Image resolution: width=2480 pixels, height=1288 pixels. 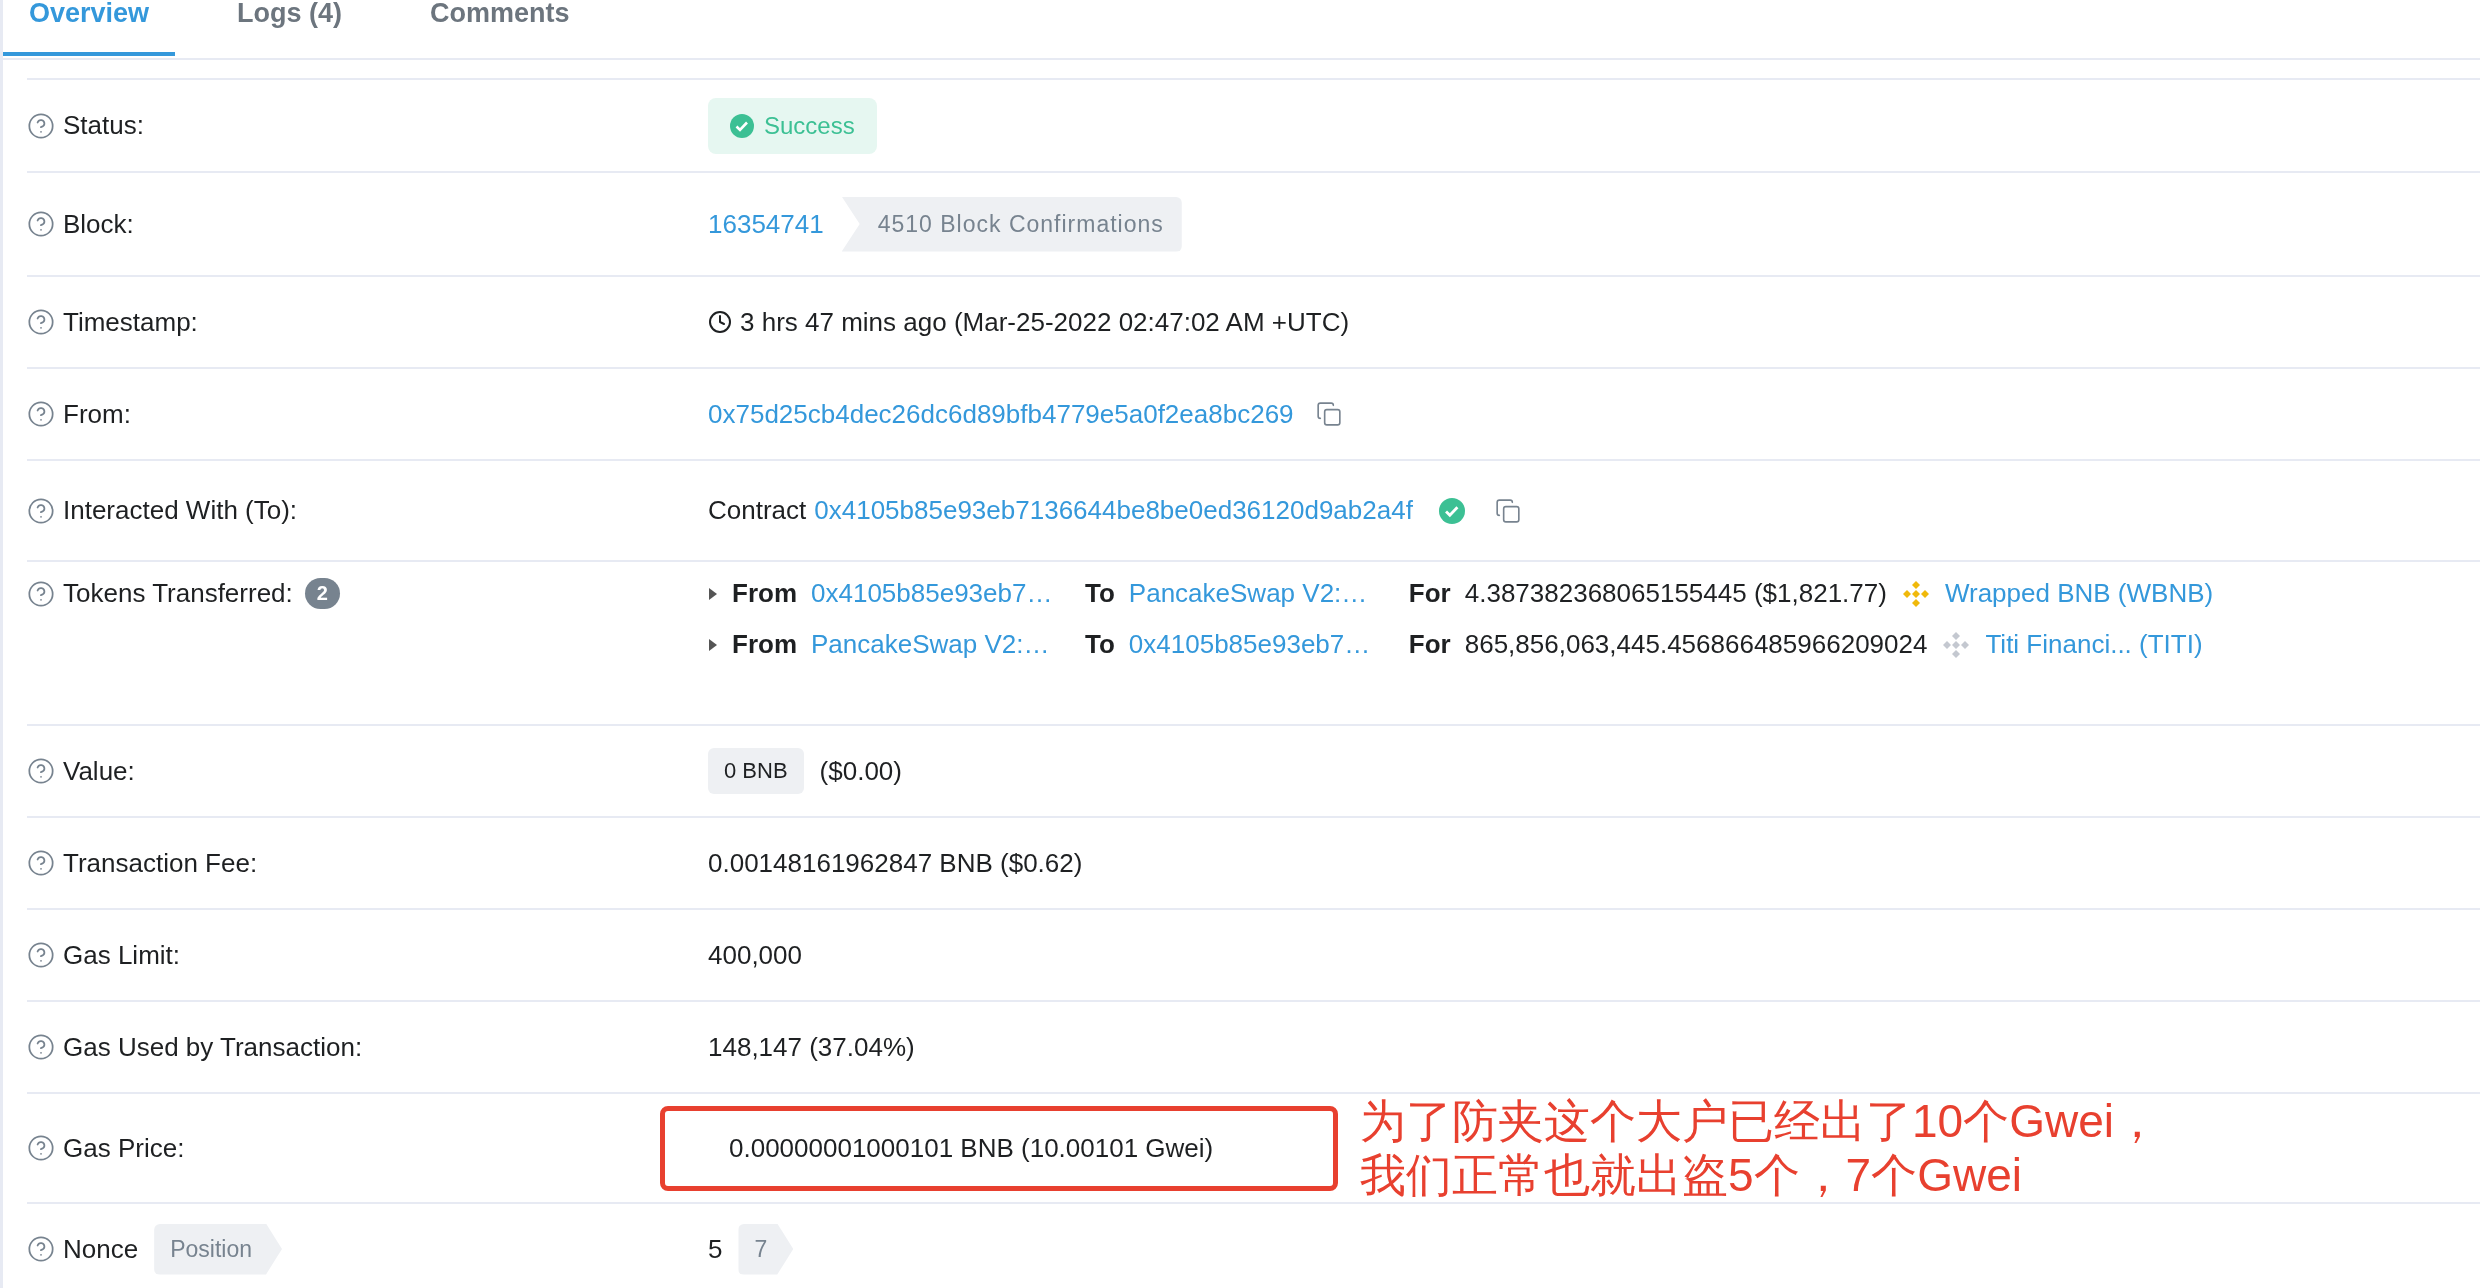 I want to click on field-label: Status:, so click(x=103, y=125).